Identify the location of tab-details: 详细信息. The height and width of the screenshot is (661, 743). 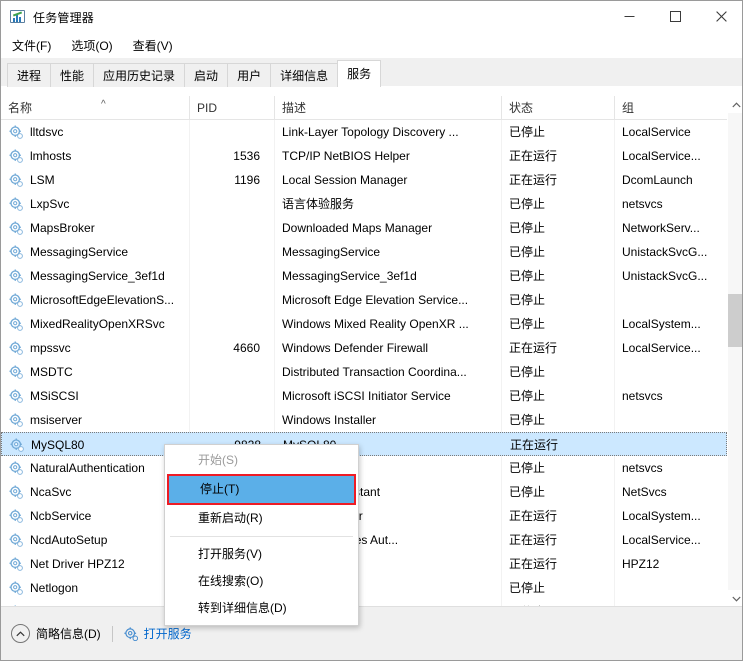
(304, 75).